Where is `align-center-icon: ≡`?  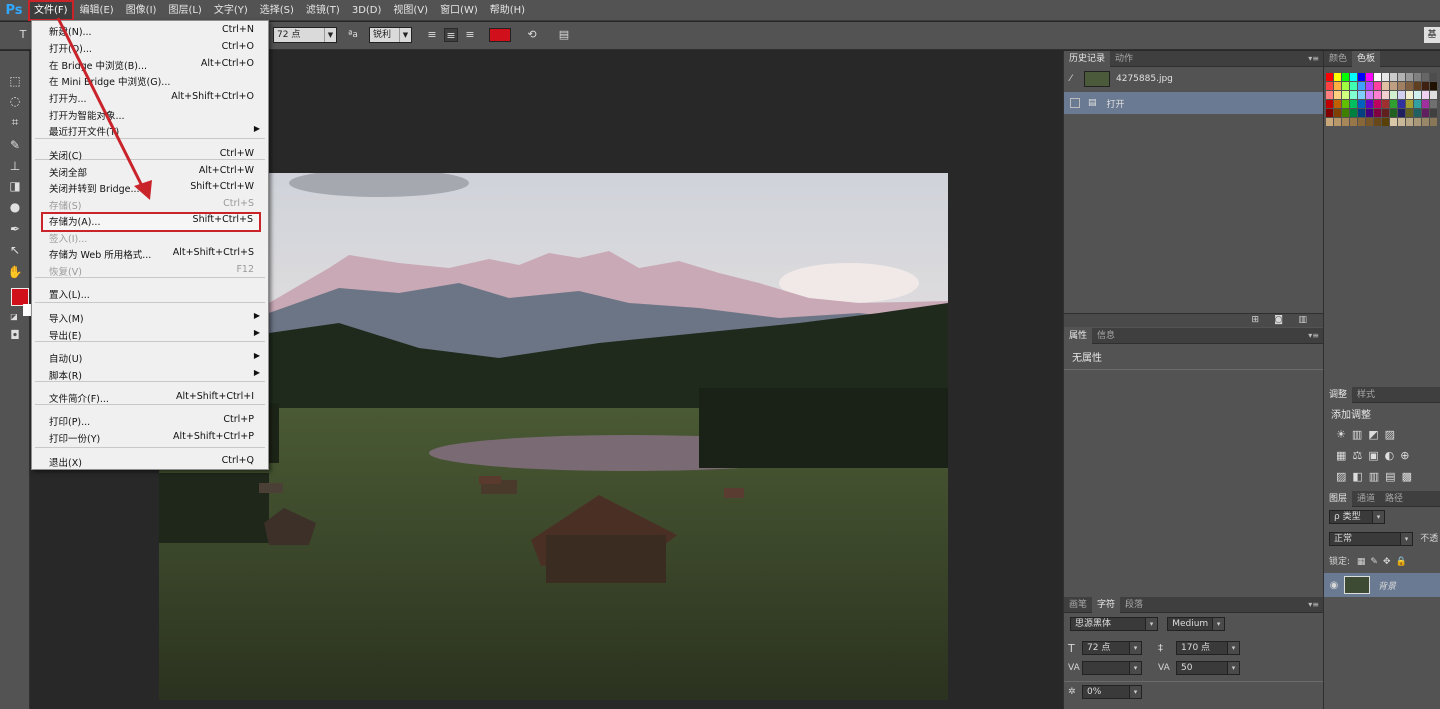
align-center-icon: ≡ is located at coordinates (451, 35).